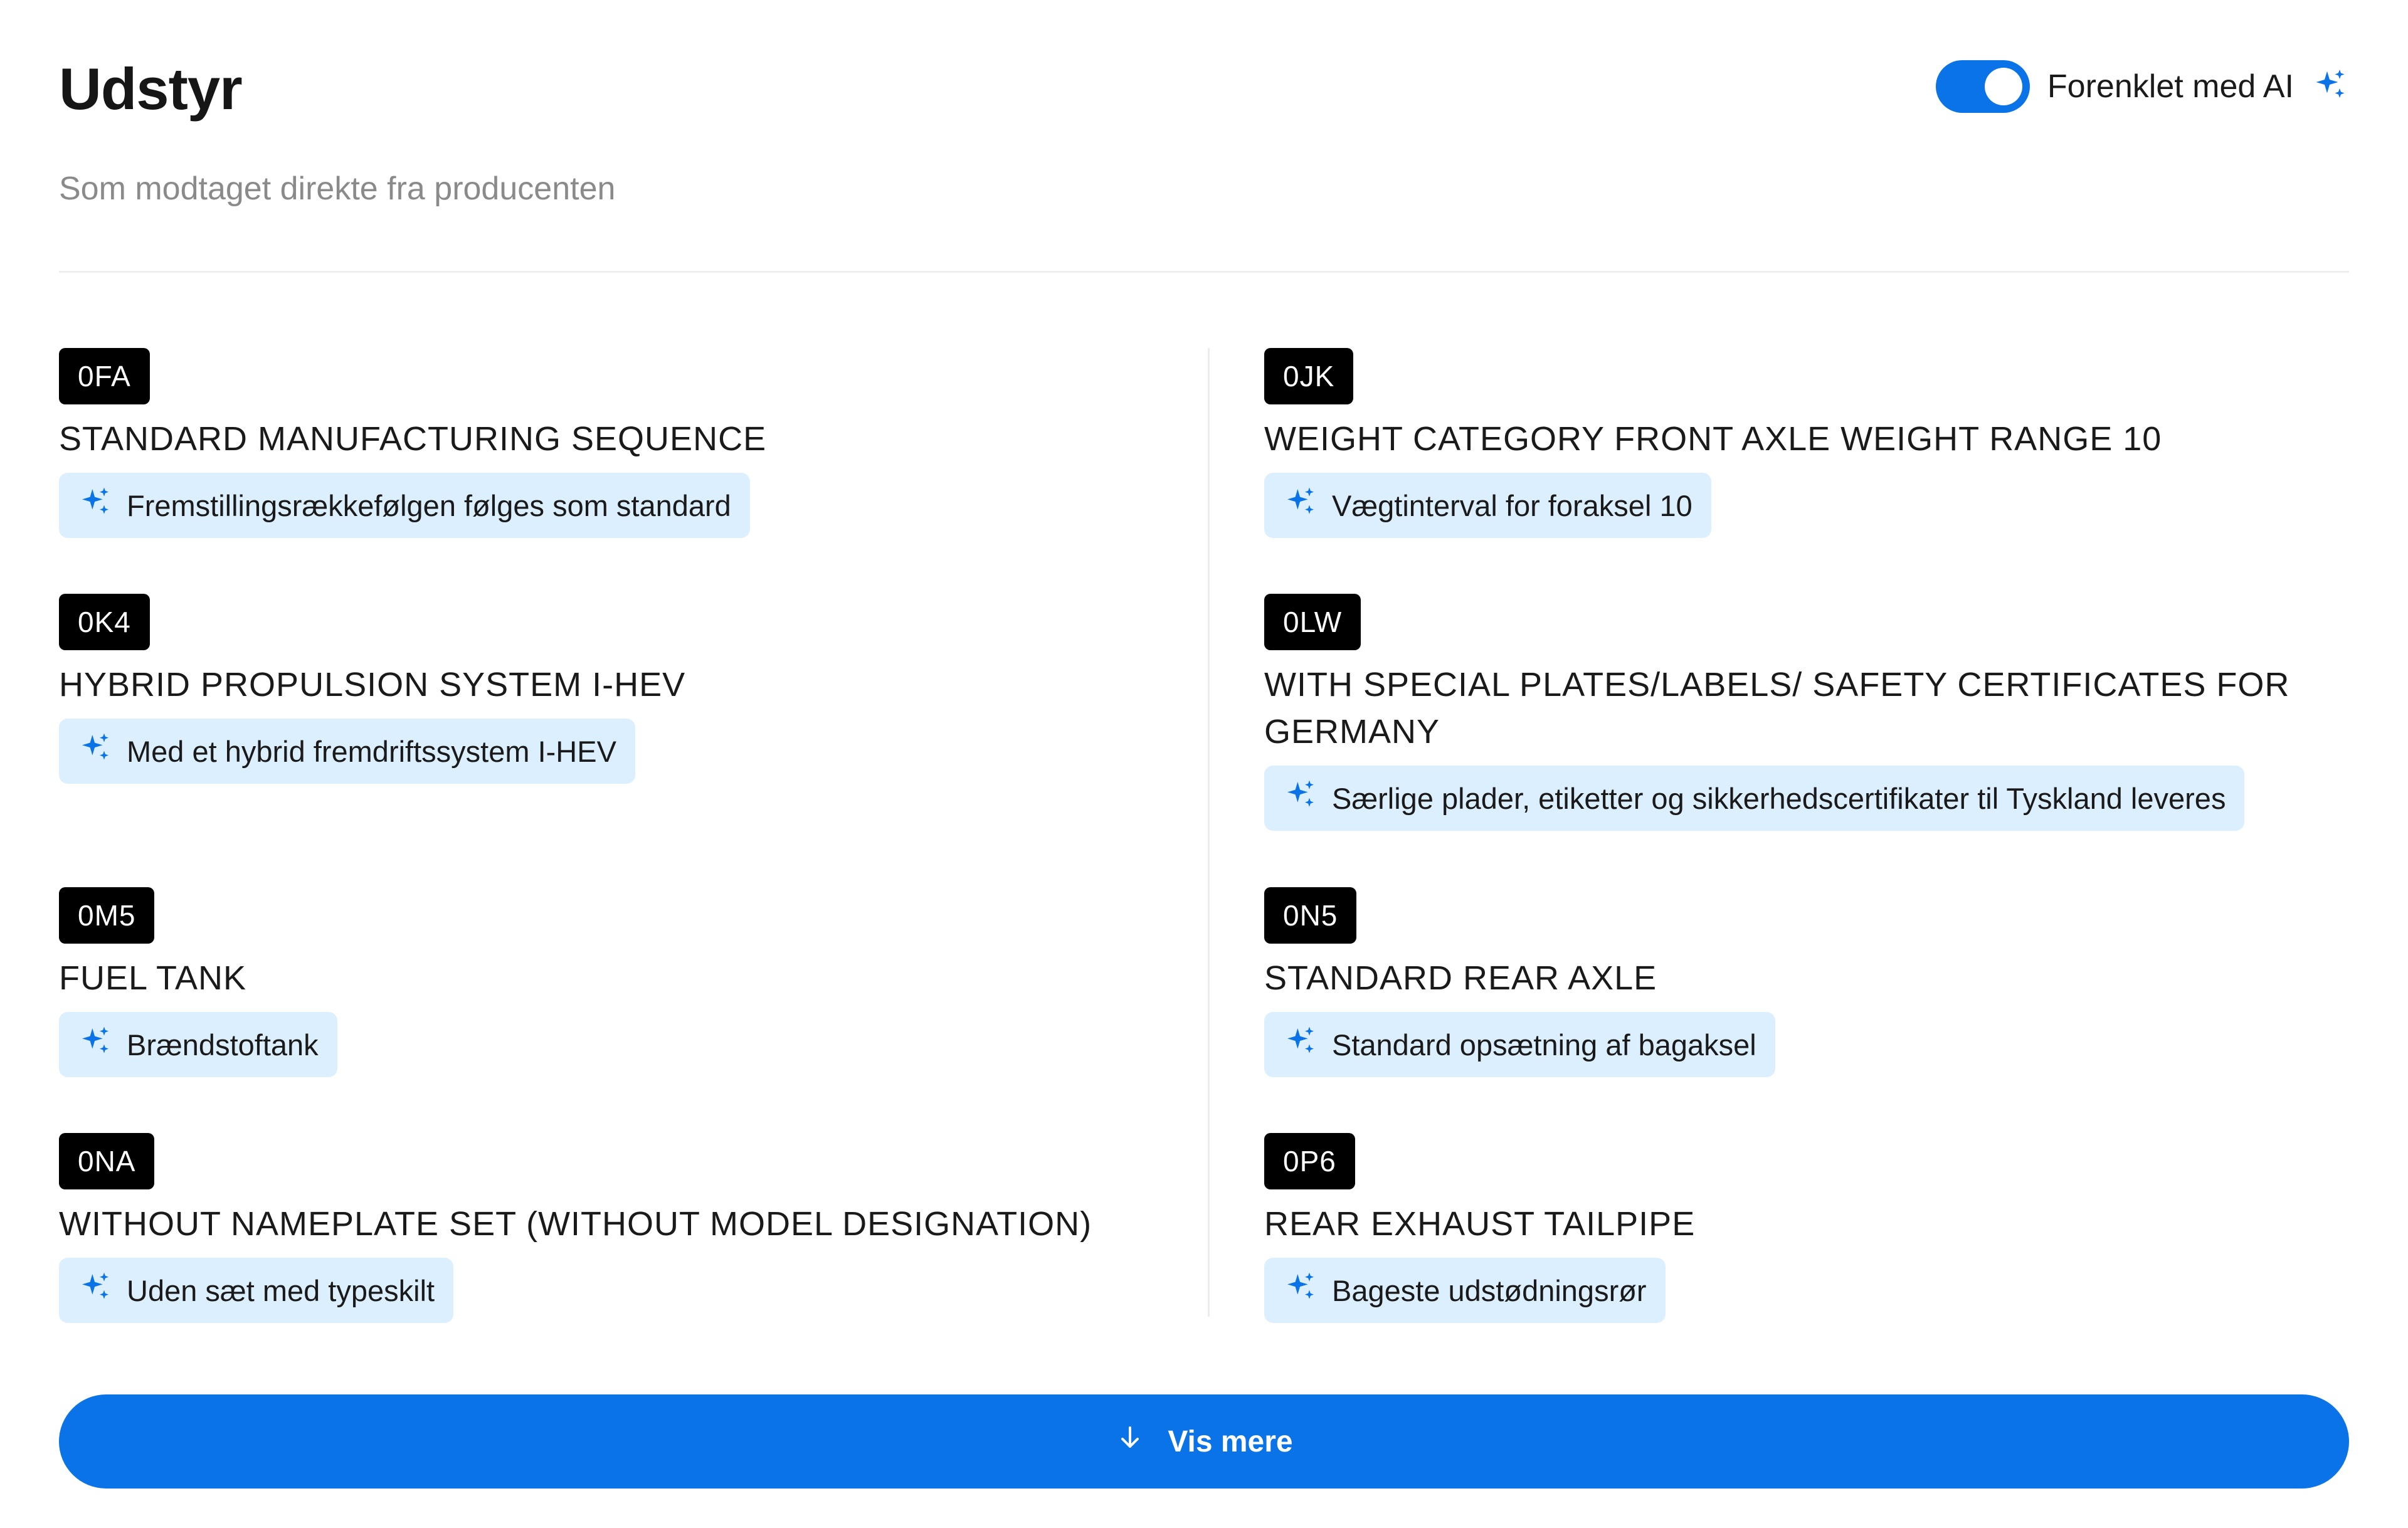  I want to click on ai-translation-chip: Standard opsætning af bagaksel, so click(1519, 1044).